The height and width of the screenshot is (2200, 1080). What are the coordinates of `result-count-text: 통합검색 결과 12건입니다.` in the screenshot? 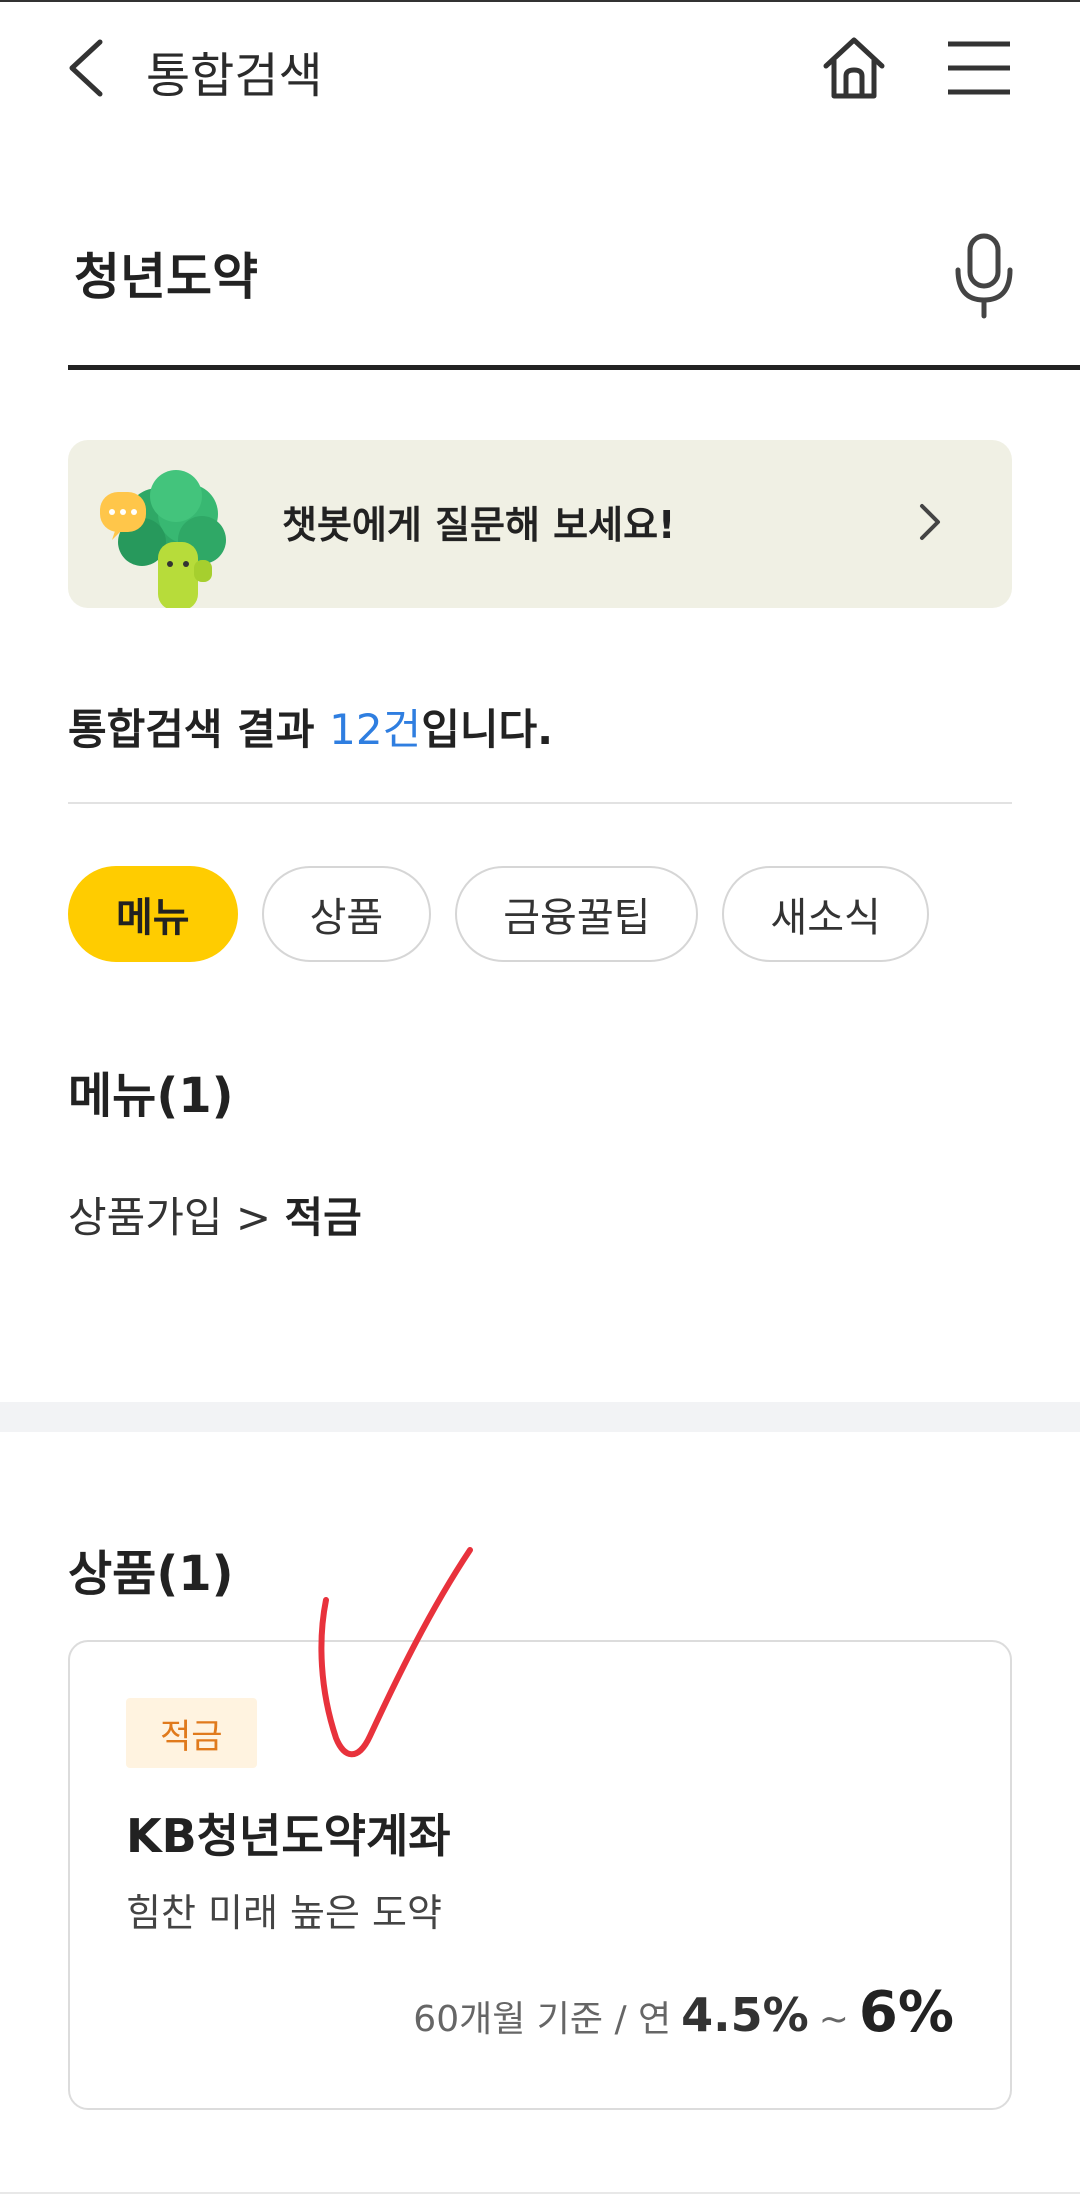 It's located at (310, 726).